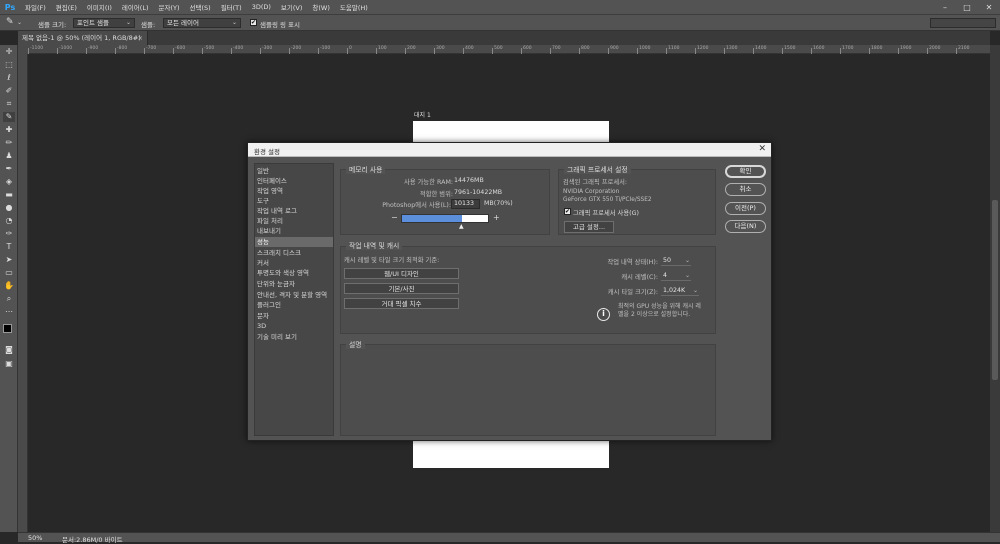  I want to click on decrease-ram-icon: −, so click(394, 217).